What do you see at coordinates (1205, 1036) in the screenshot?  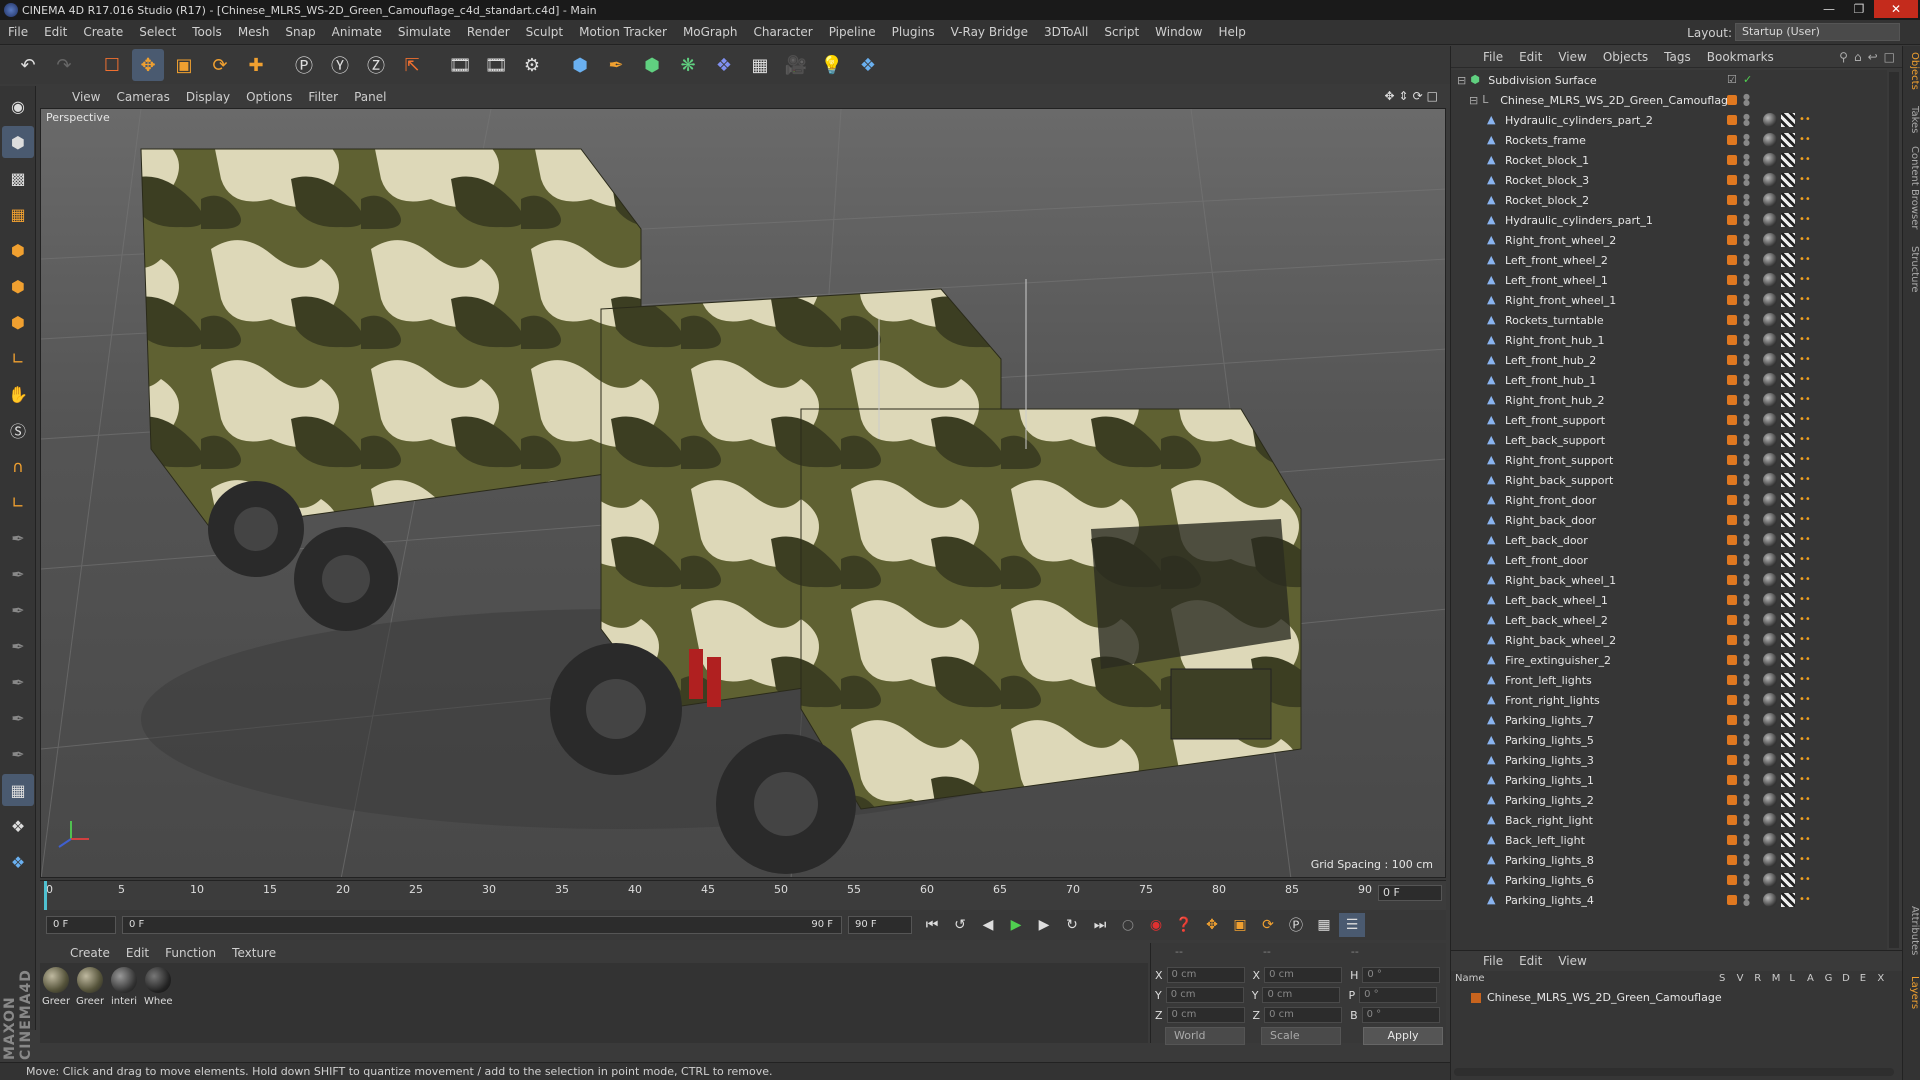 I see `coord-mode-dropdown: World` at bounding box center [1205, 1036].